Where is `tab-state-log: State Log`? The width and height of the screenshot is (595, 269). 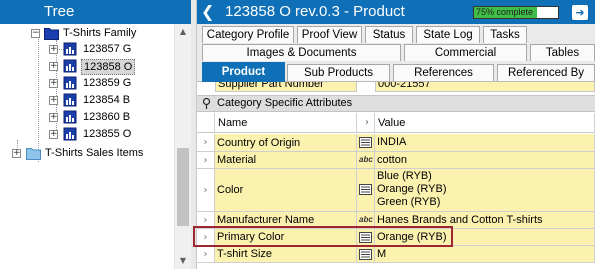 tab-state-log: State Log is located at coordinates (448, 34).